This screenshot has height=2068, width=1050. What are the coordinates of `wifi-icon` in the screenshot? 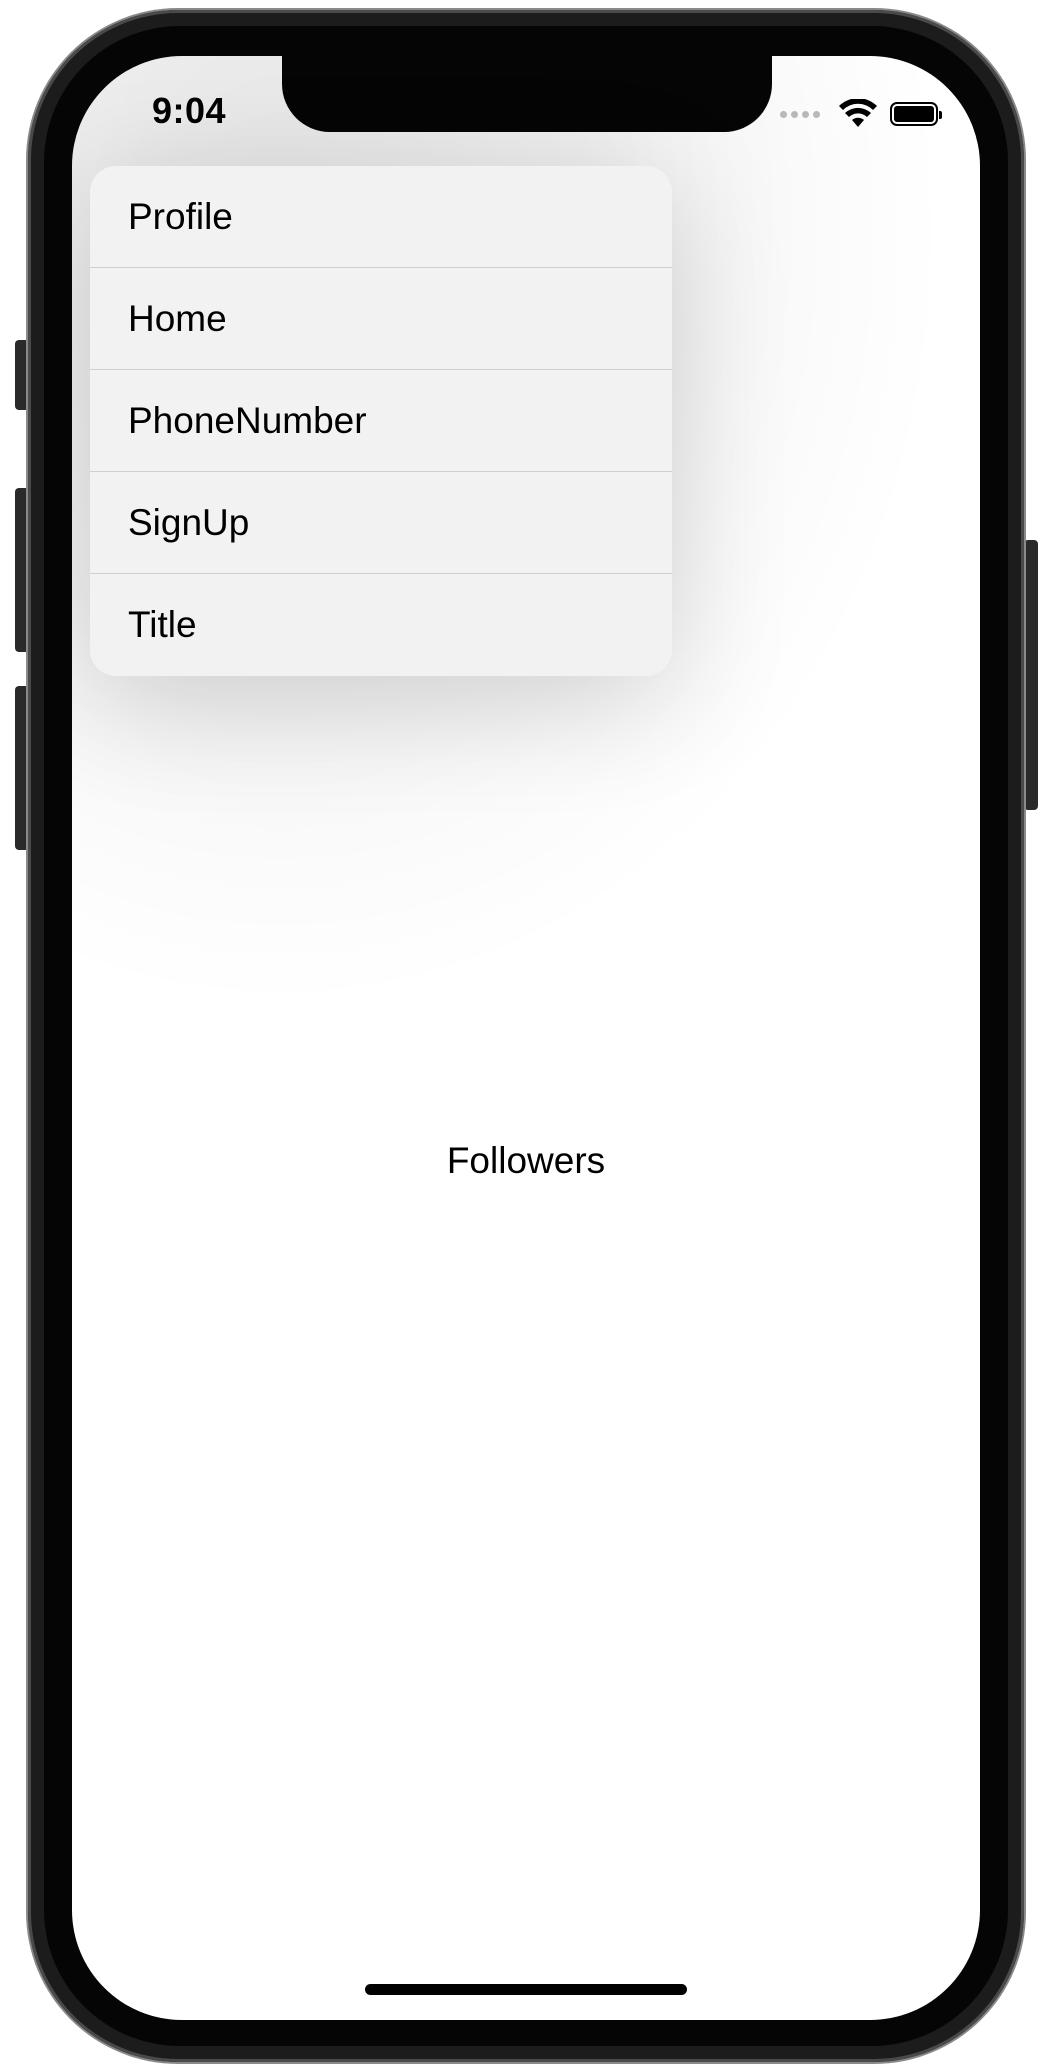 It's located at (858, 113).